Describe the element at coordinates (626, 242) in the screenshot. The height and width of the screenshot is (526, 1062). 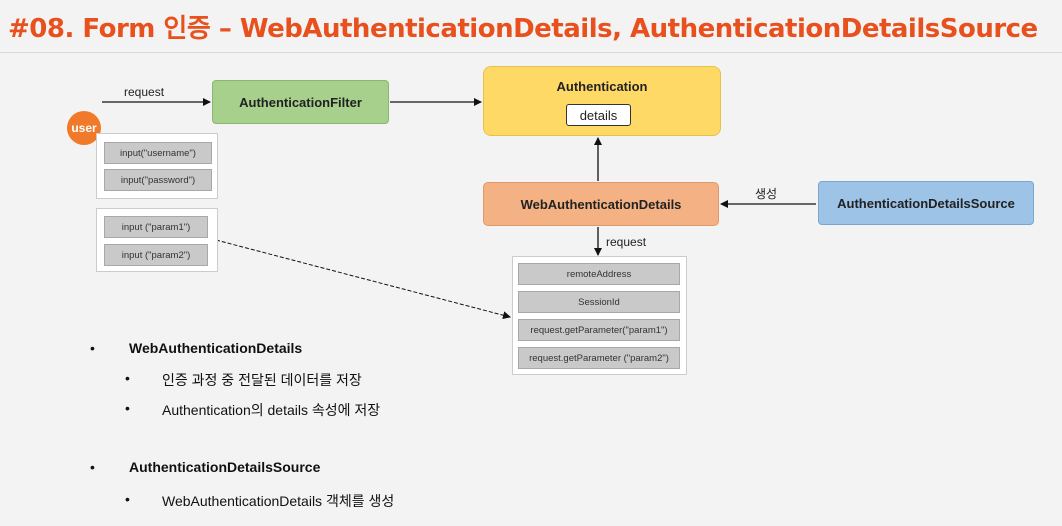
I see `request-label-2: request` at that location.